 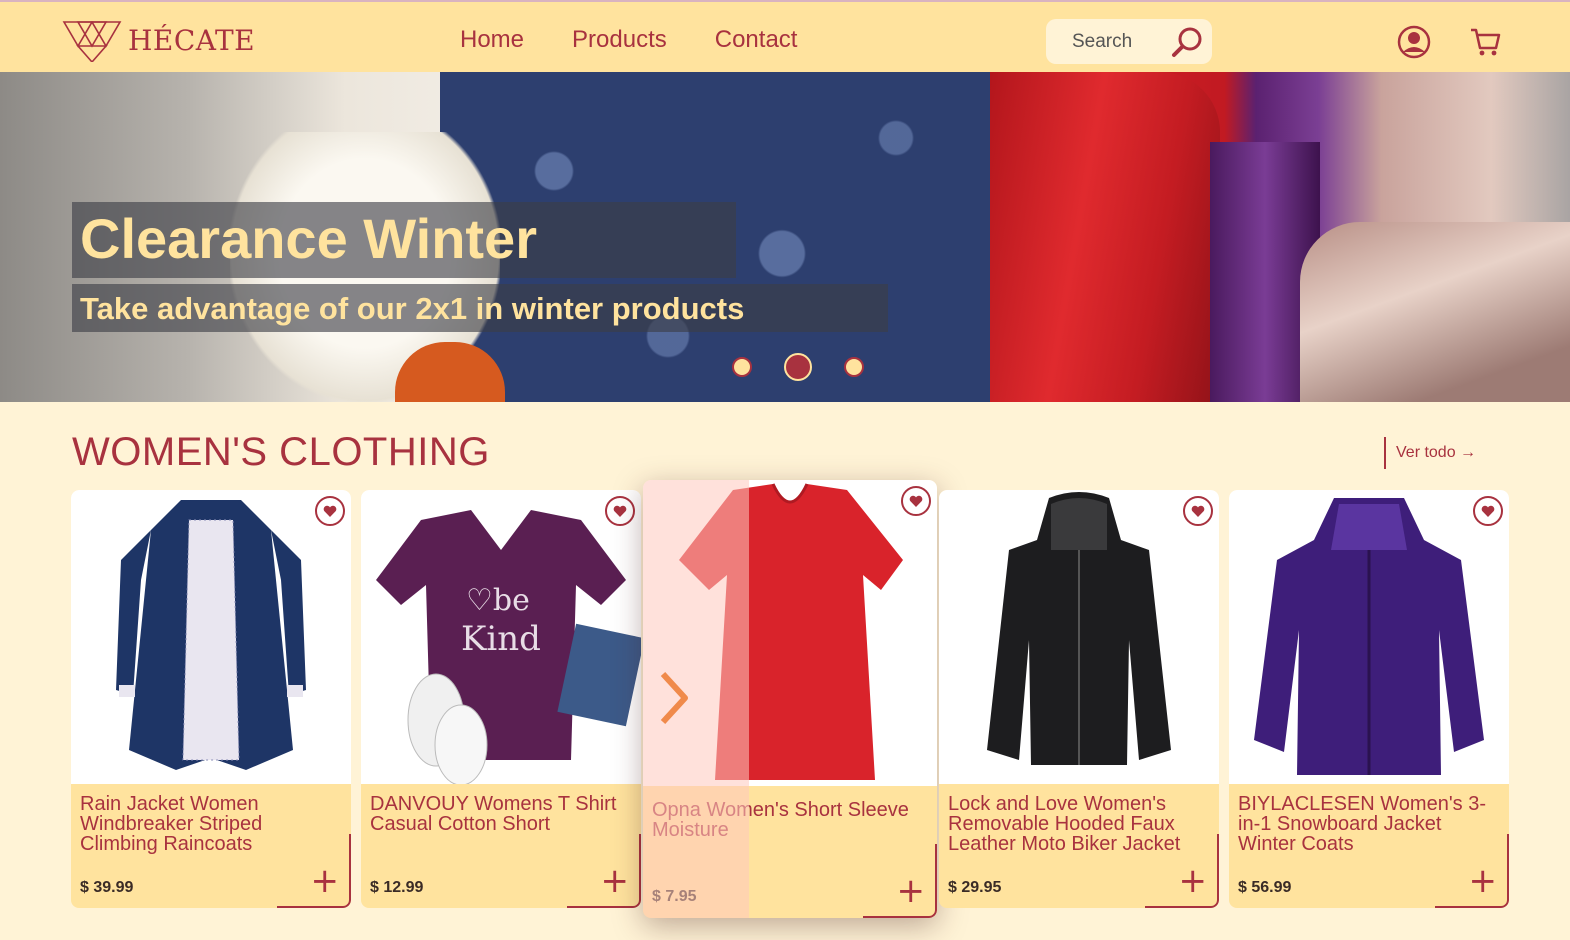 What do you see at coordinates (798, 367) in the screenshot?
I see `carousel-dot-2-active` at bounding box center [798, 367].